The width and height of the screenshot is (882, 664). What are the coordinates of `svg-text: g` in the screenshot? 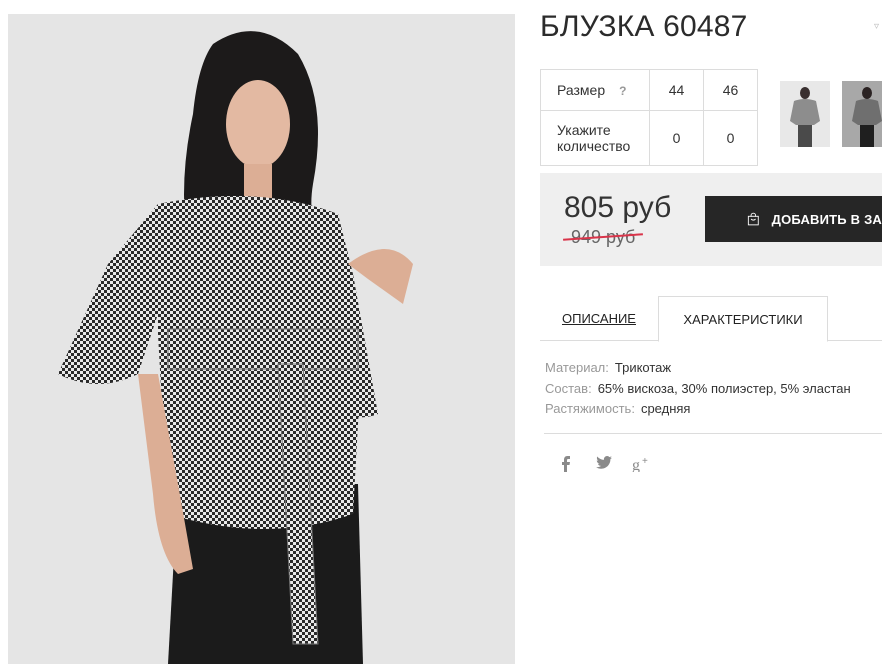 It's located at (636, 464).